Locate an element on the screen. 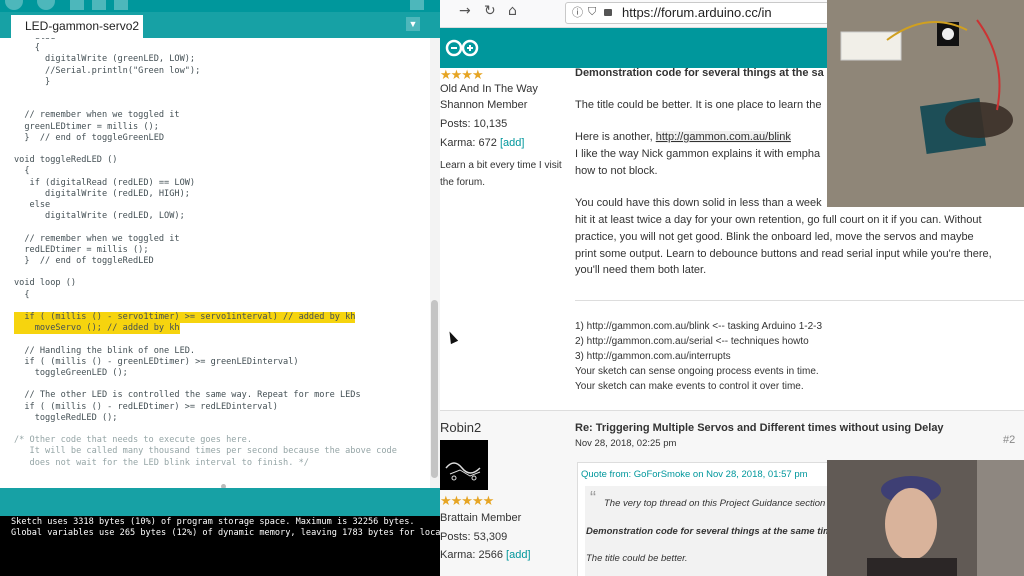  code-line: if (digitalRead (redLED) == LOW) is located at coordinates (105, 183).